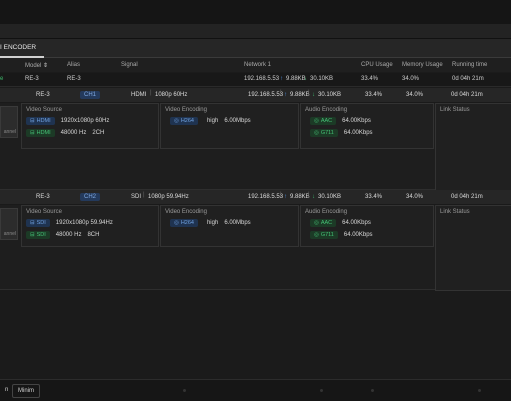 Image resolution: width=511 pixels, height=401 pixels. What do you see at coordinates (136, 197) in the screenshot?
I see `signal-type: SDI` at bounding box center [136, 197].